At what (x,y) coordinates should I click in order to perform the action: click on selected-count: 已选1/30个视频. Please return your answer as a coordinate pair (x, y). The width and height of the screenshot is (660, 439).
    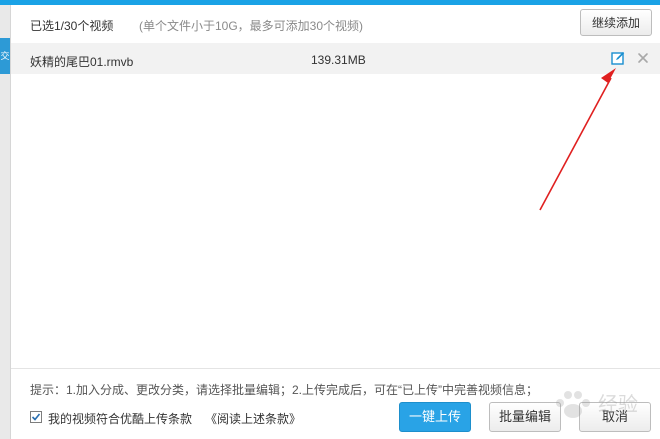
    Looking at the image, I should click on (72, 26).